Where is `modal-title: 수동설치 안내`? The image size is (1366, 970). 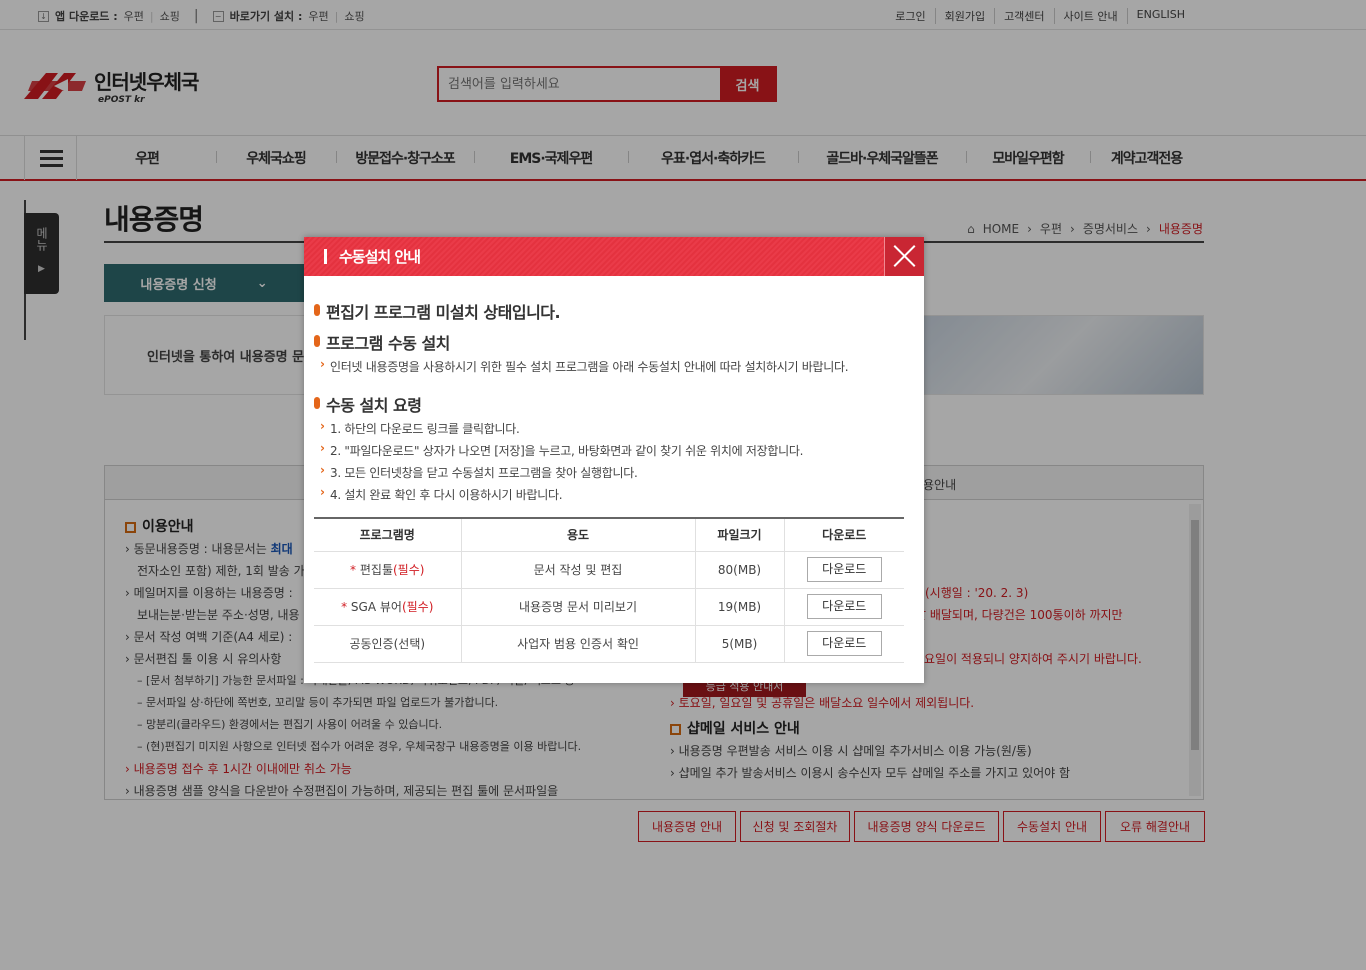 modal-title: 수동설치 안내 is located at coordinates (380, 257).